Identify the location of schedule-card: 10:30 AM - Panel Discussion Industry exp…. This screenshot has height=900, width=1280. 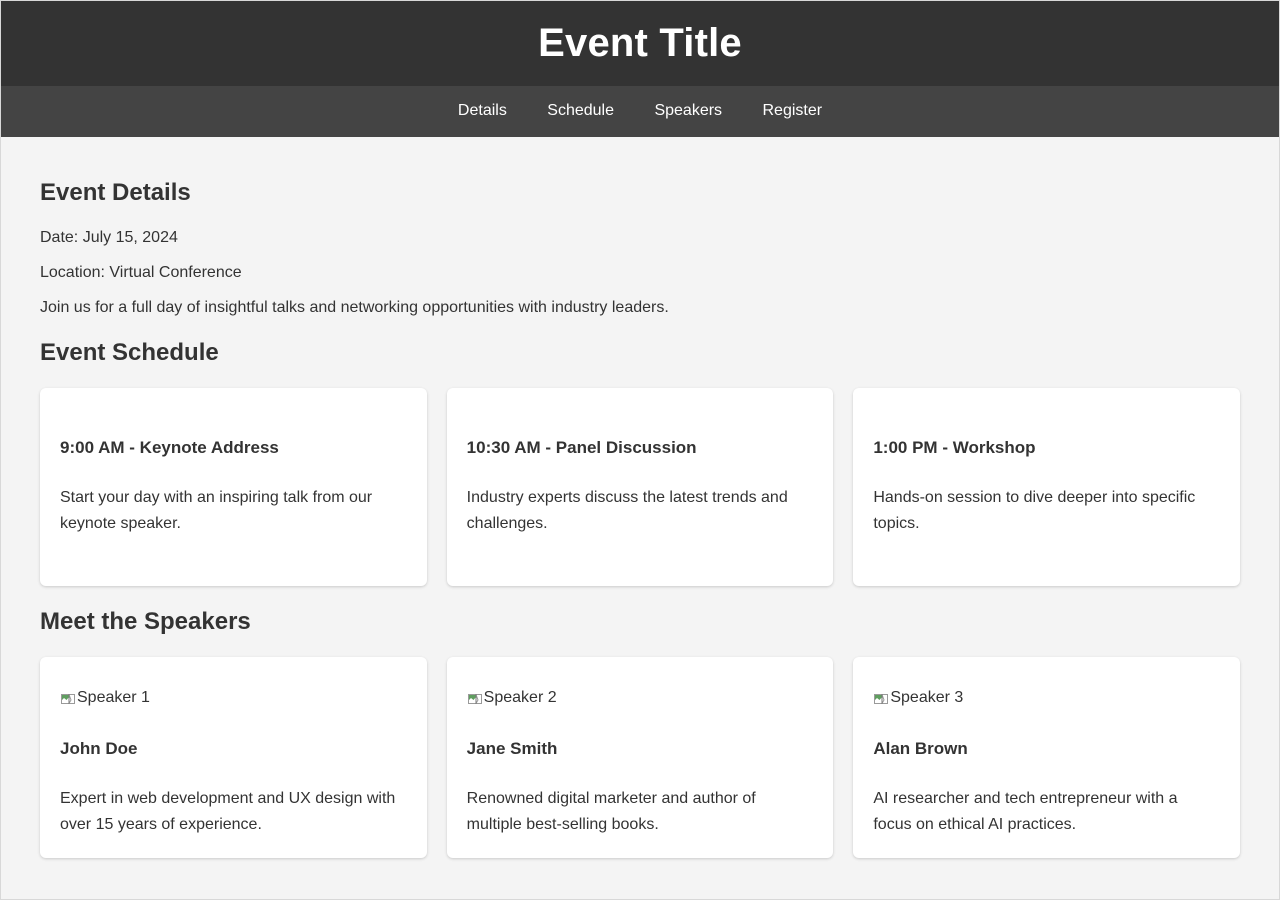
(640, 487).